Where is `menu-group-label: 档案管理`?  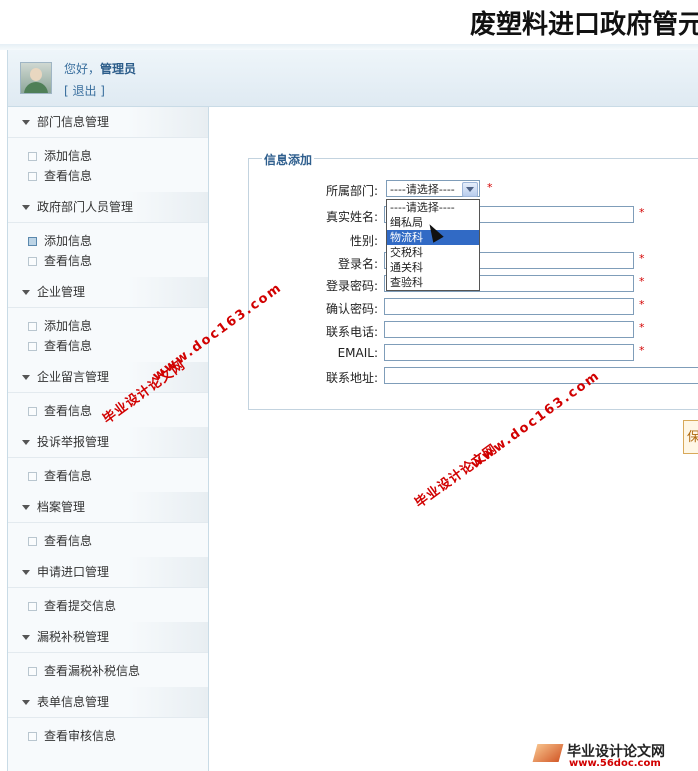 menu-group-label: 档案管理 is located at coordinates (61, 507).